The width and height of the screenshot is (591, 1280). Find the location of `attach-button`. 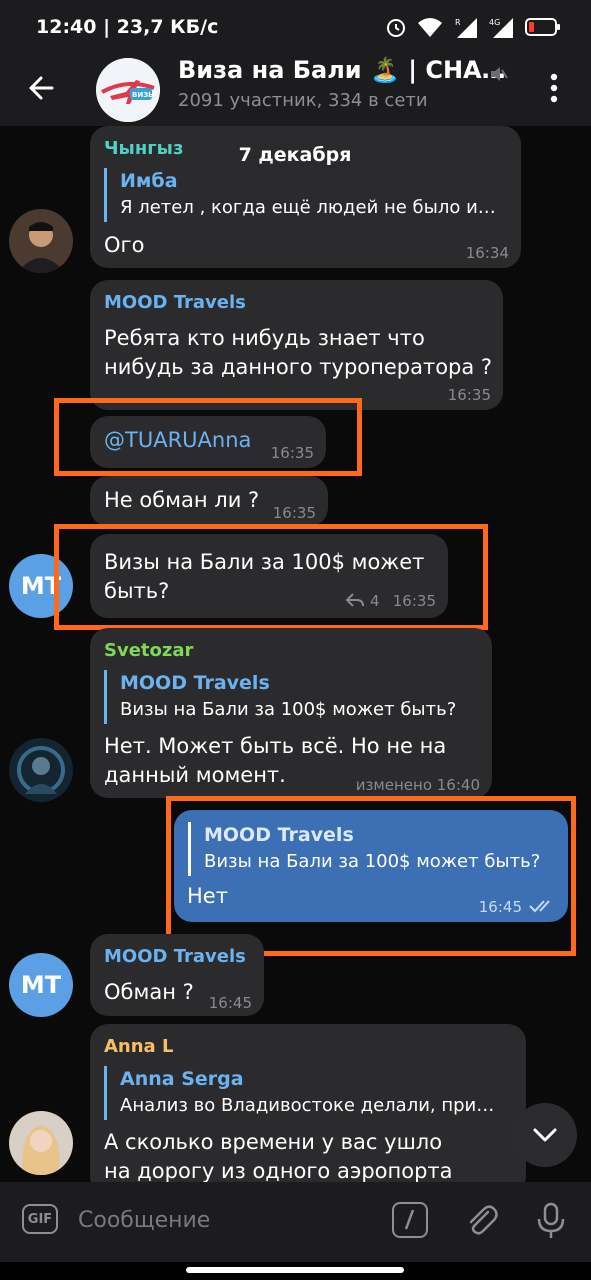

attach-button is located at coordinates (482, 1222).